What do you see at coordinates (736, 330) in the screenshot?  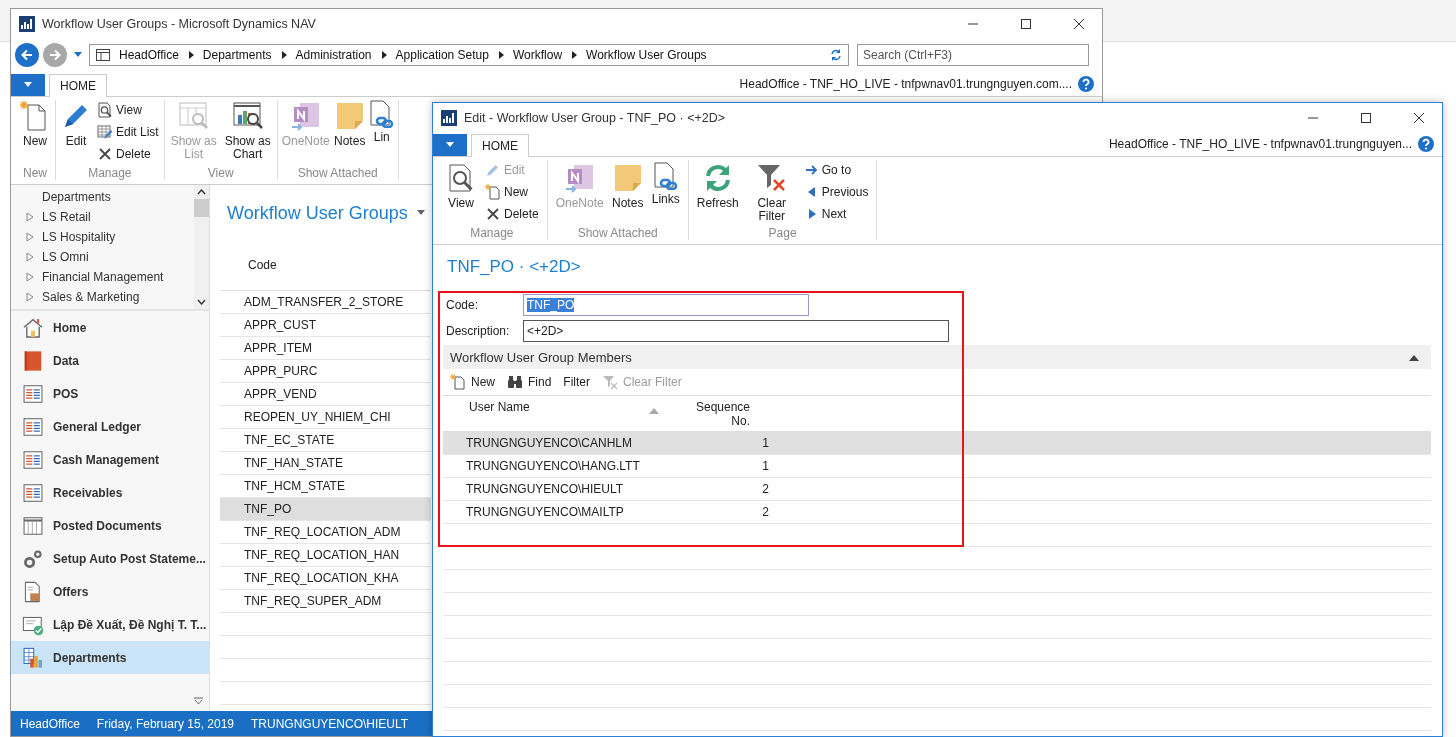 I see `input-field: <+2D>` at bounding box center [736, 330].